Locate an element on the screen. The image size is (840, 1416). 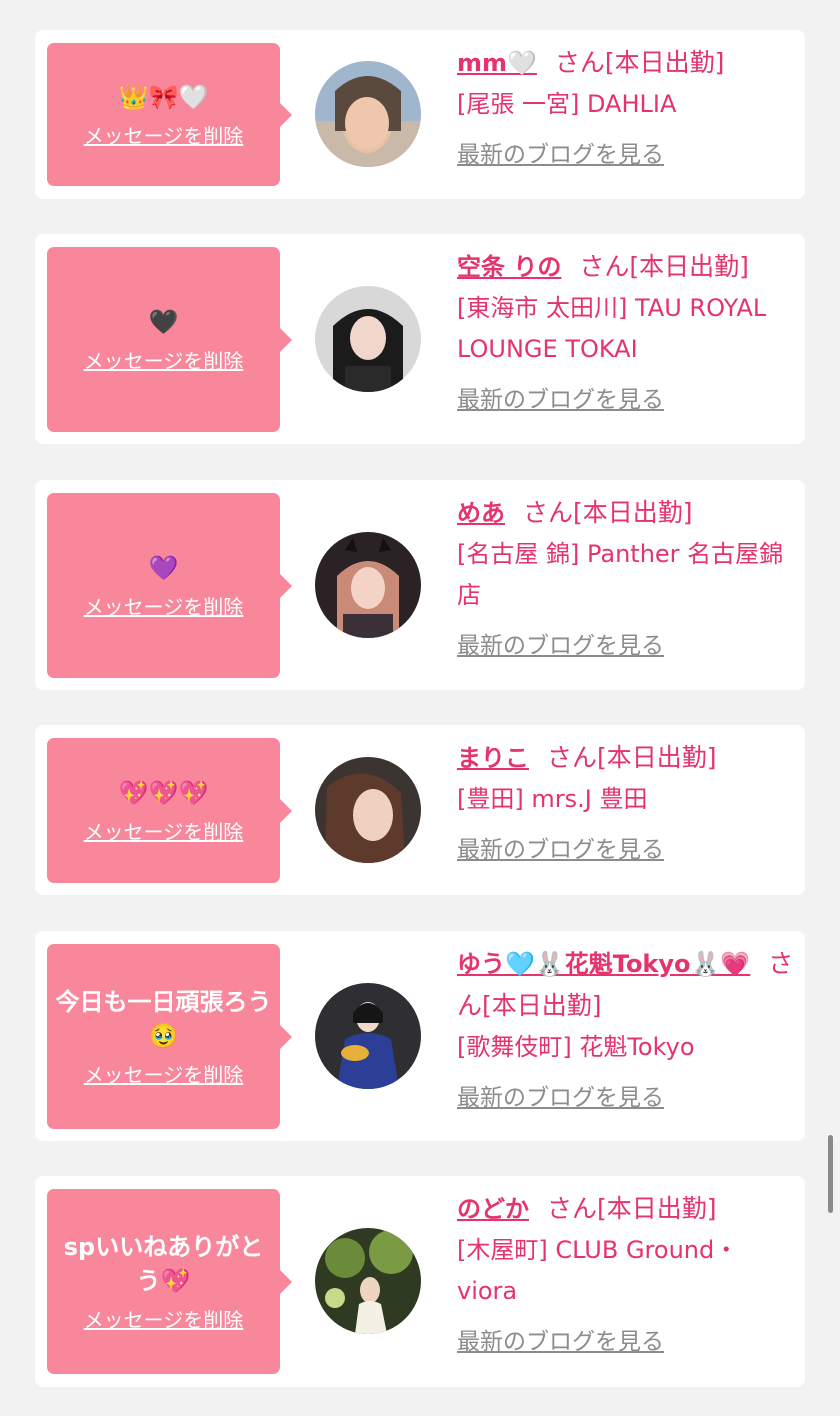
message-bubble: 🖤 メッセージを削除 is located at coordinates (169, 339).